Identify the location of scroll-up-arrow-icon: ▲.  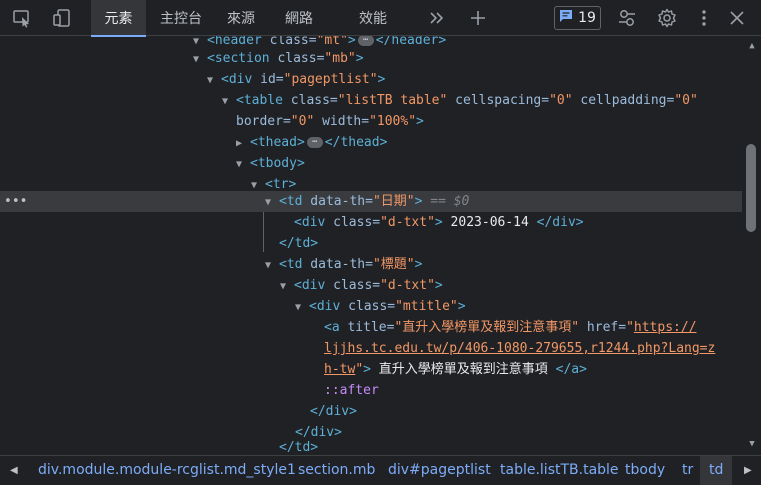
(752, 46).